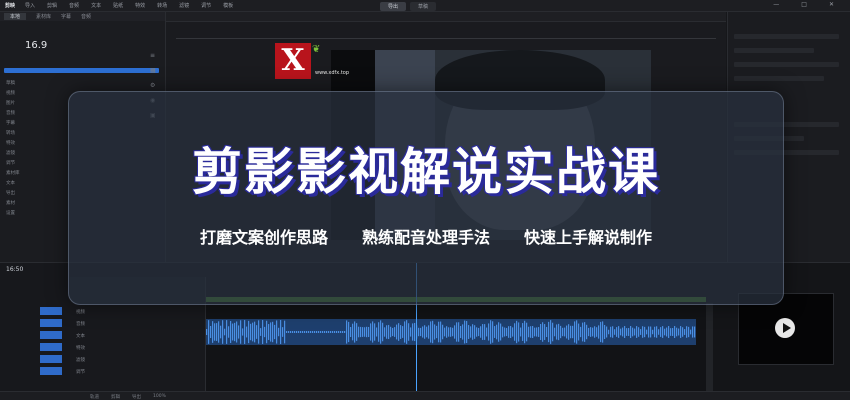 The image size is (850, 400). What do you see at coordinates (423, 6) in the screenshot?
I see `tab-draft: 草稿` at bounding box center [423, 6].